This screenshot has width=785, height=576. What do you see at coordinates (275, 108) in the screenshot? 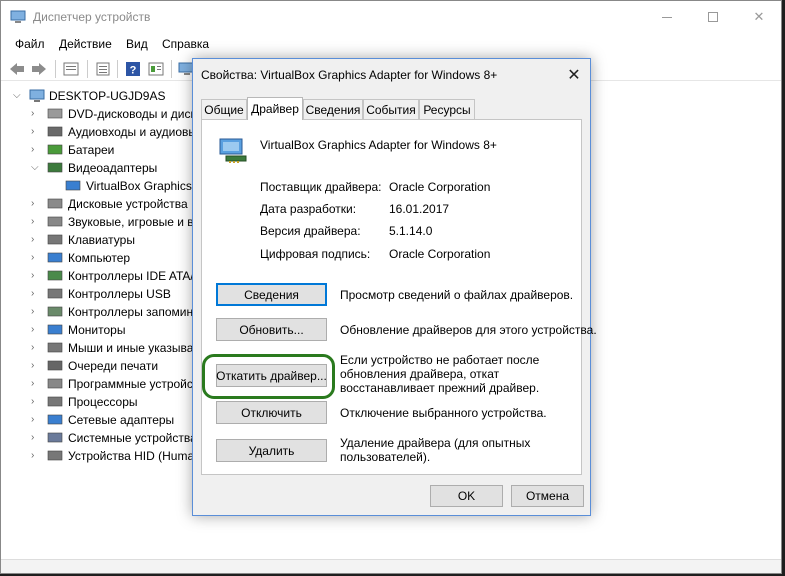
I see `tab-driver: Драйвер` at bounding box center [275, 108].